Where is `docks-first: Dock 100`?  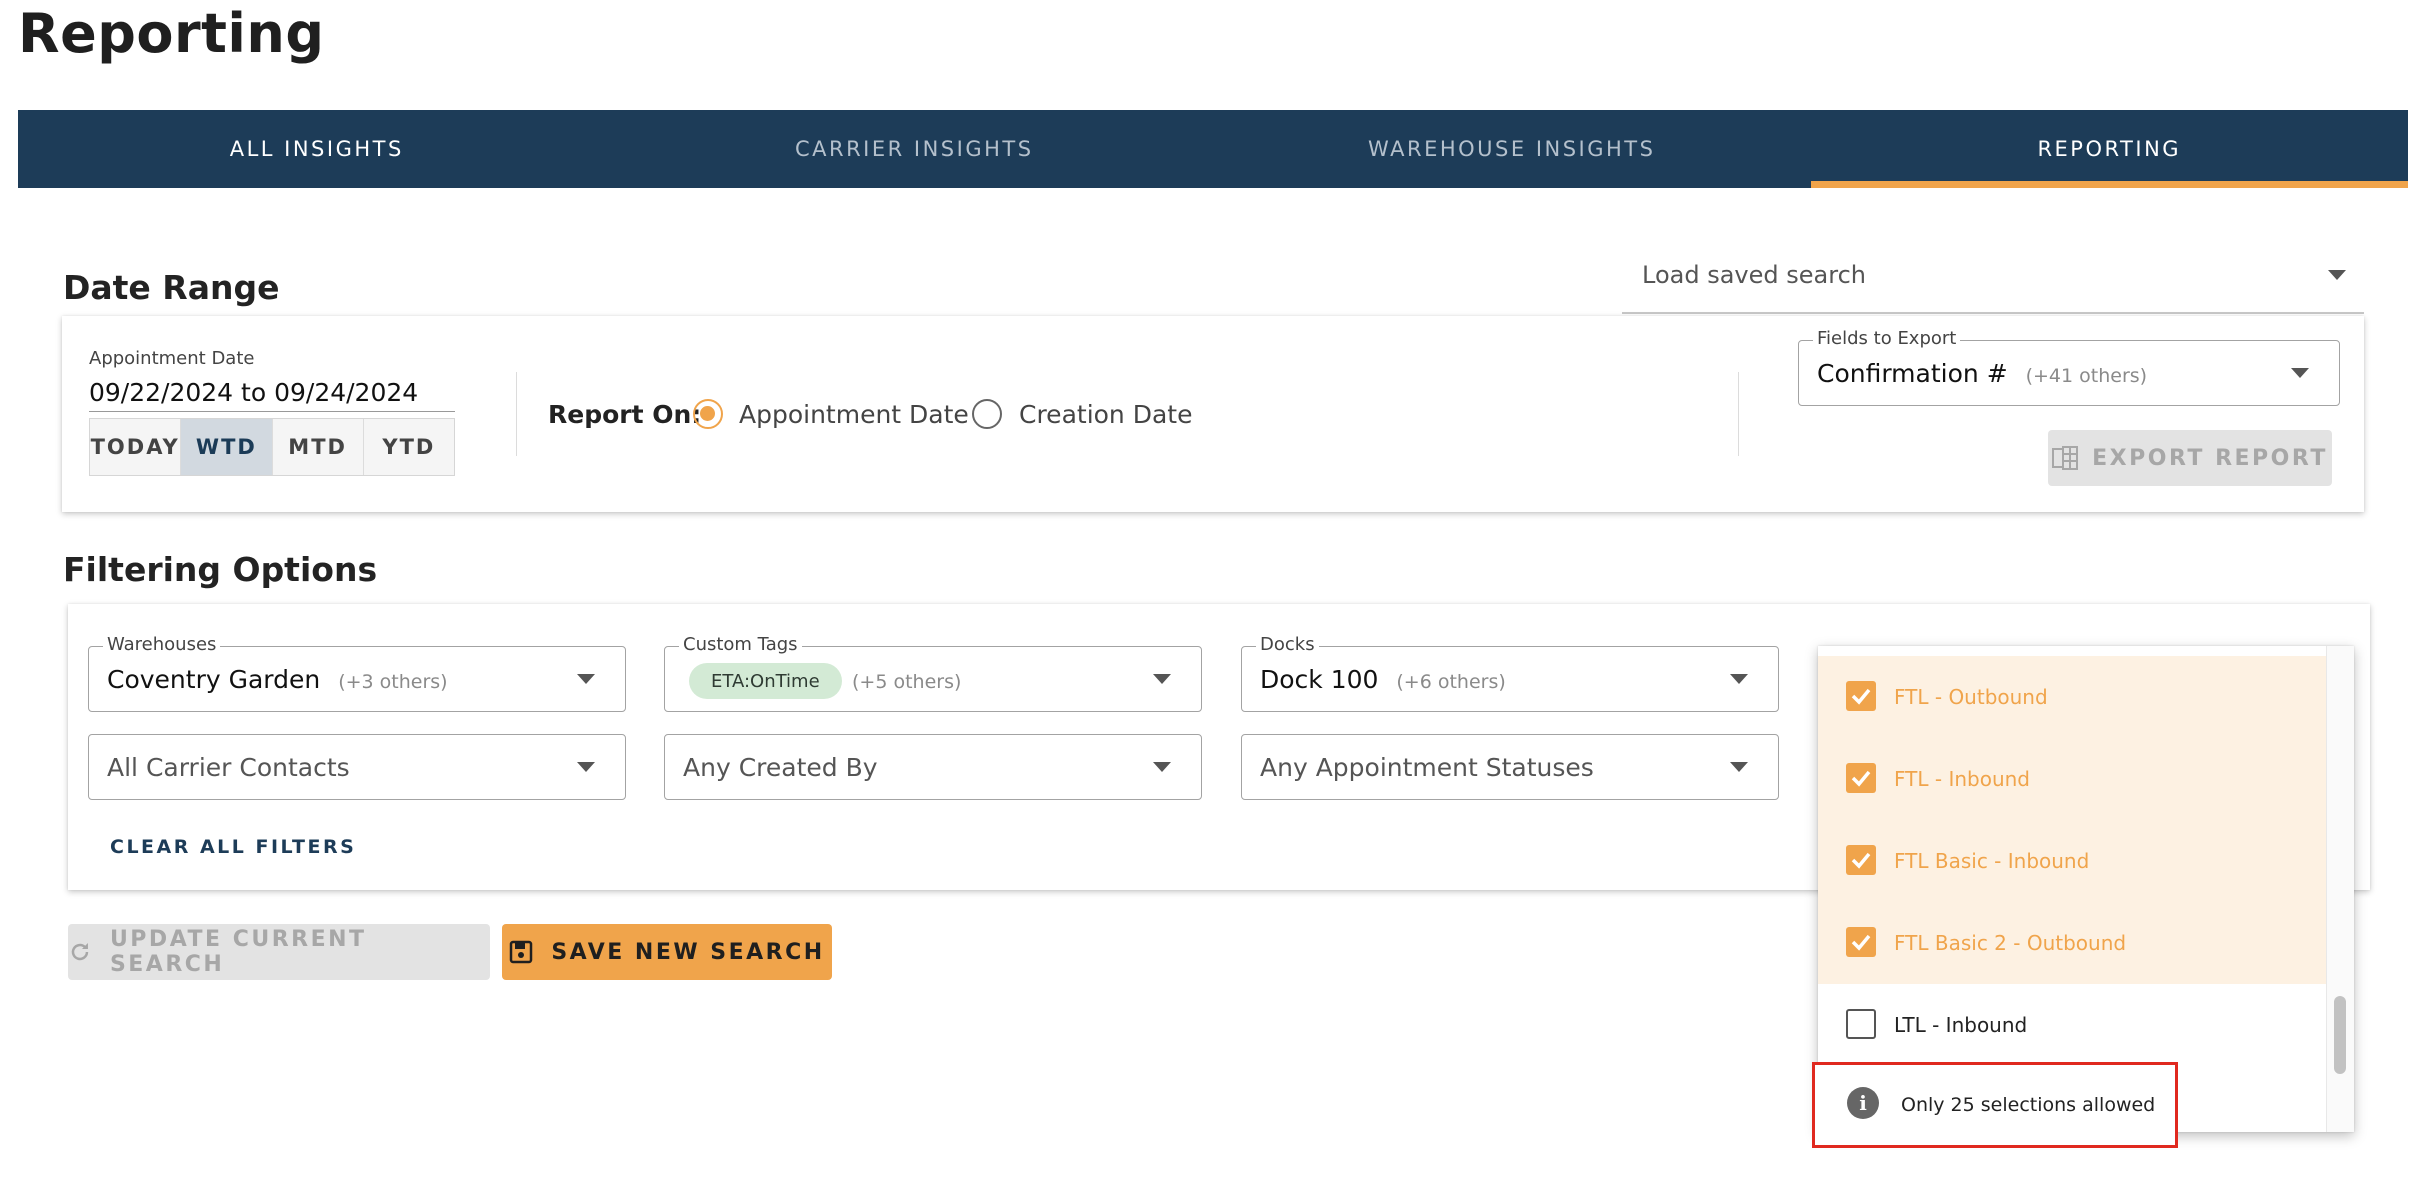 docks-first: Dock 100 is located at coordinates (1319, 679).